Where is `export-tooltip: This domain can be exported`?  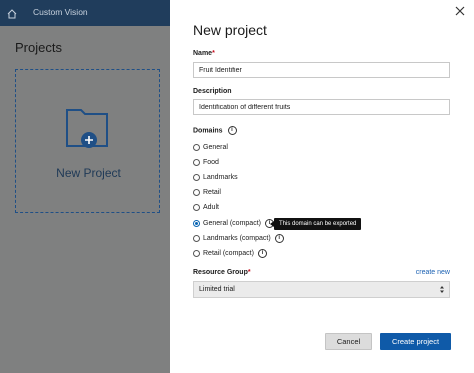 export-tooltip: This domain can be exported is located at coordinates (315, 224).